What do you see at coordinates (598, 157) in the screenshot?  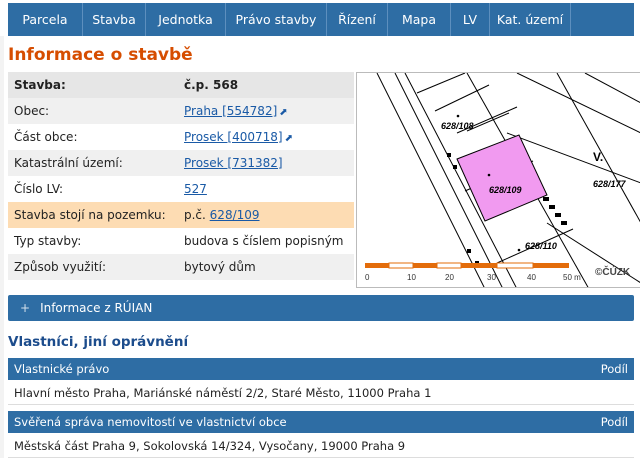 I see `map-letter: V.` at bounding box center [598, 157].